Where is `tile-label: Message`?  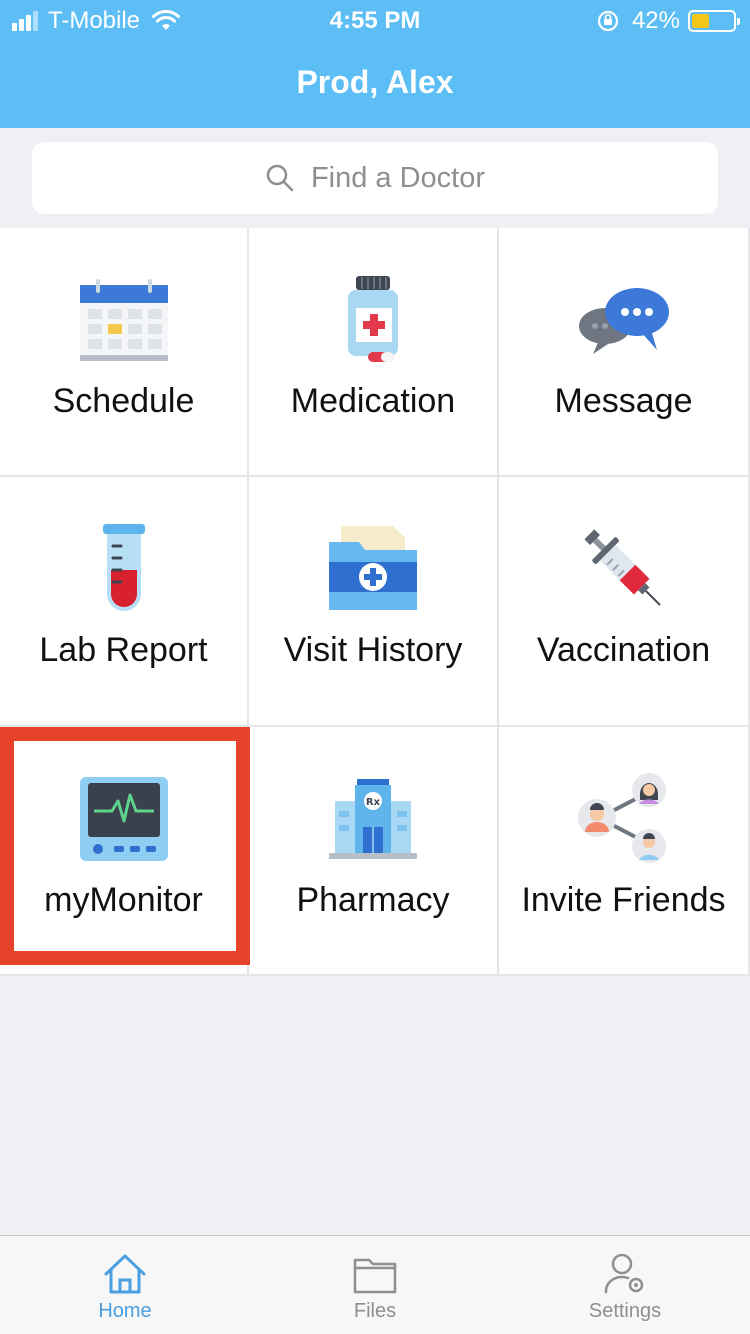 tile-label: Message is located at coordinates (623, 401).